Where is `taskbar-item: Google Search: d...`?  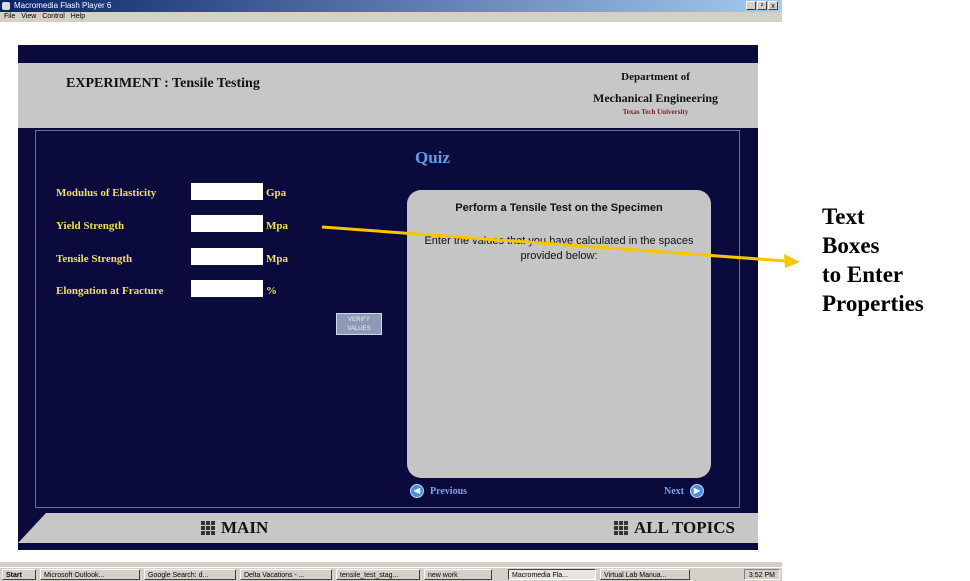
taskbar-item: Google Search: d... is located at coordinates (190, 574).